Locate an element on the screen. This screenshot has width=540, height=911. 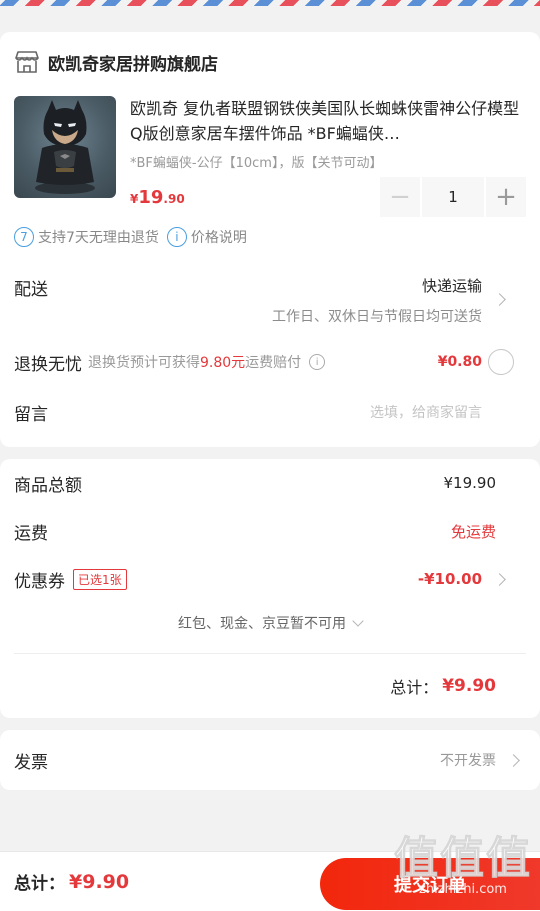
bottom-total-value: ¥9.90 is located at coordinates (99, 881).